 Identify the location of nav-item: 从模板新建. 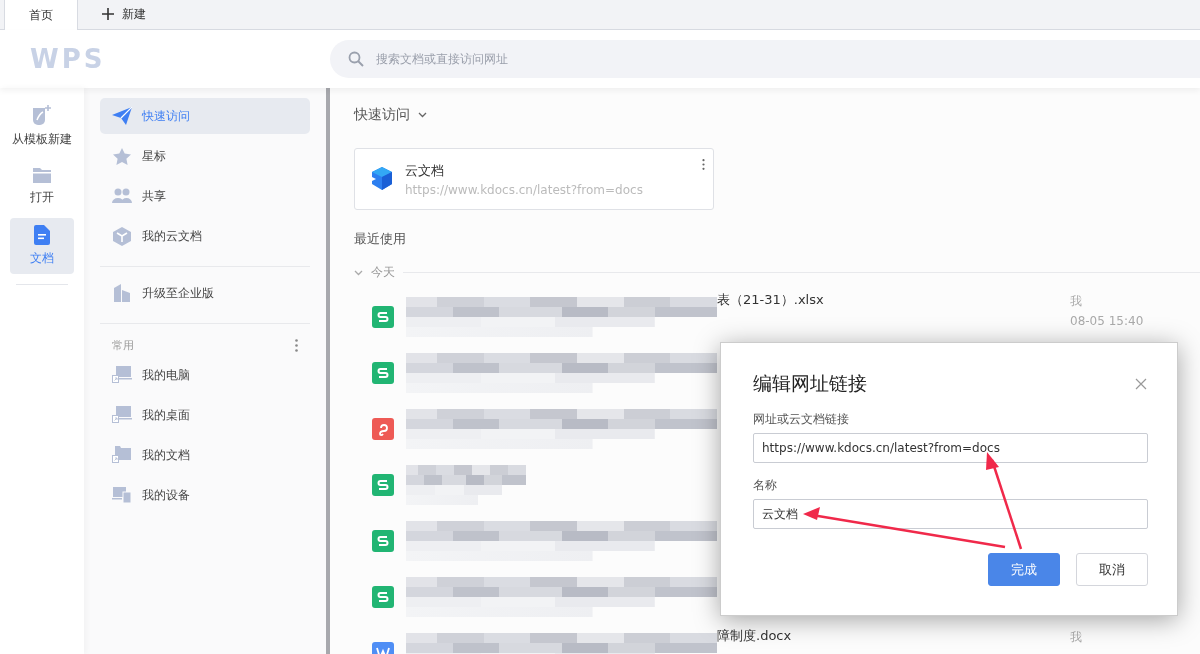
(42, 126).